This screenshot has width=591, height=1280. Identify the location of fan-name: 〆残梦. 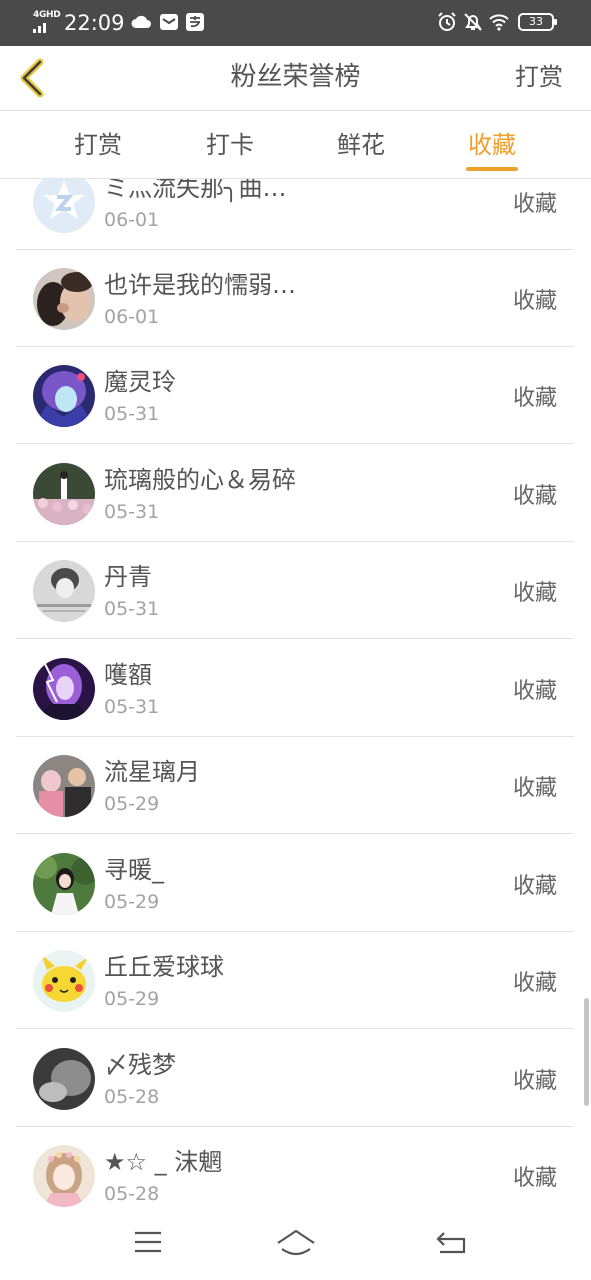
(140, 1065).